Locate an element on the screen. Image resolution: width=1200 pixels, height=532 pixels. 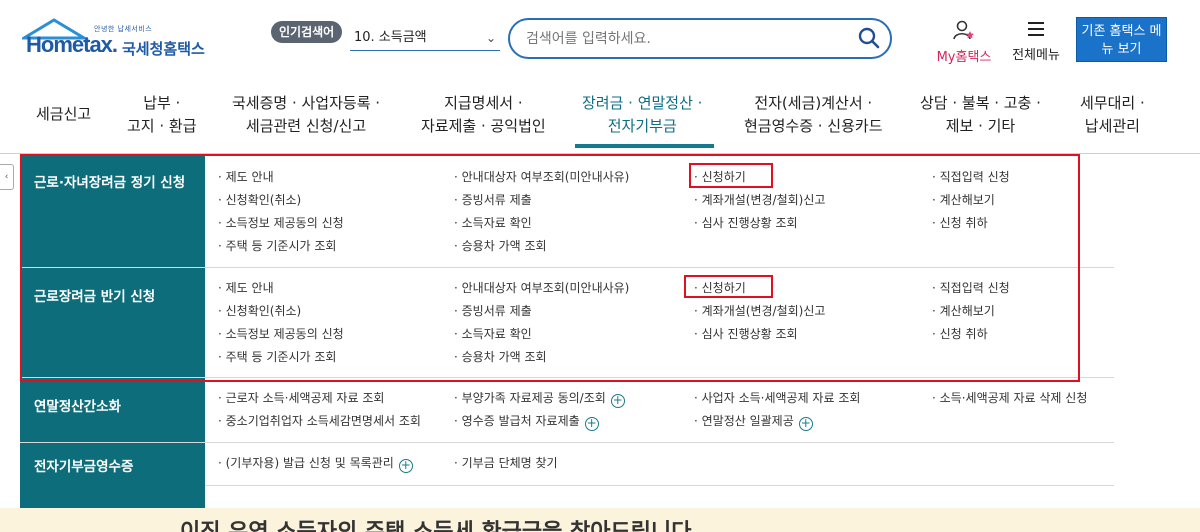
all-menu-button: 전체메뉴 is located at coordinates (1036, 41).